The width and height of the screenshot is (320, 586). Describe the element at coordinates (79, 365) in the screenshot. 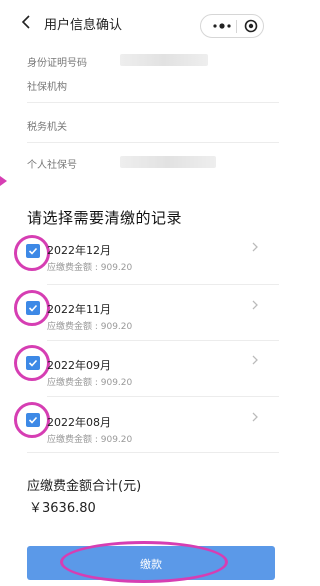

I see `record-month: 2022年09月` at that location.